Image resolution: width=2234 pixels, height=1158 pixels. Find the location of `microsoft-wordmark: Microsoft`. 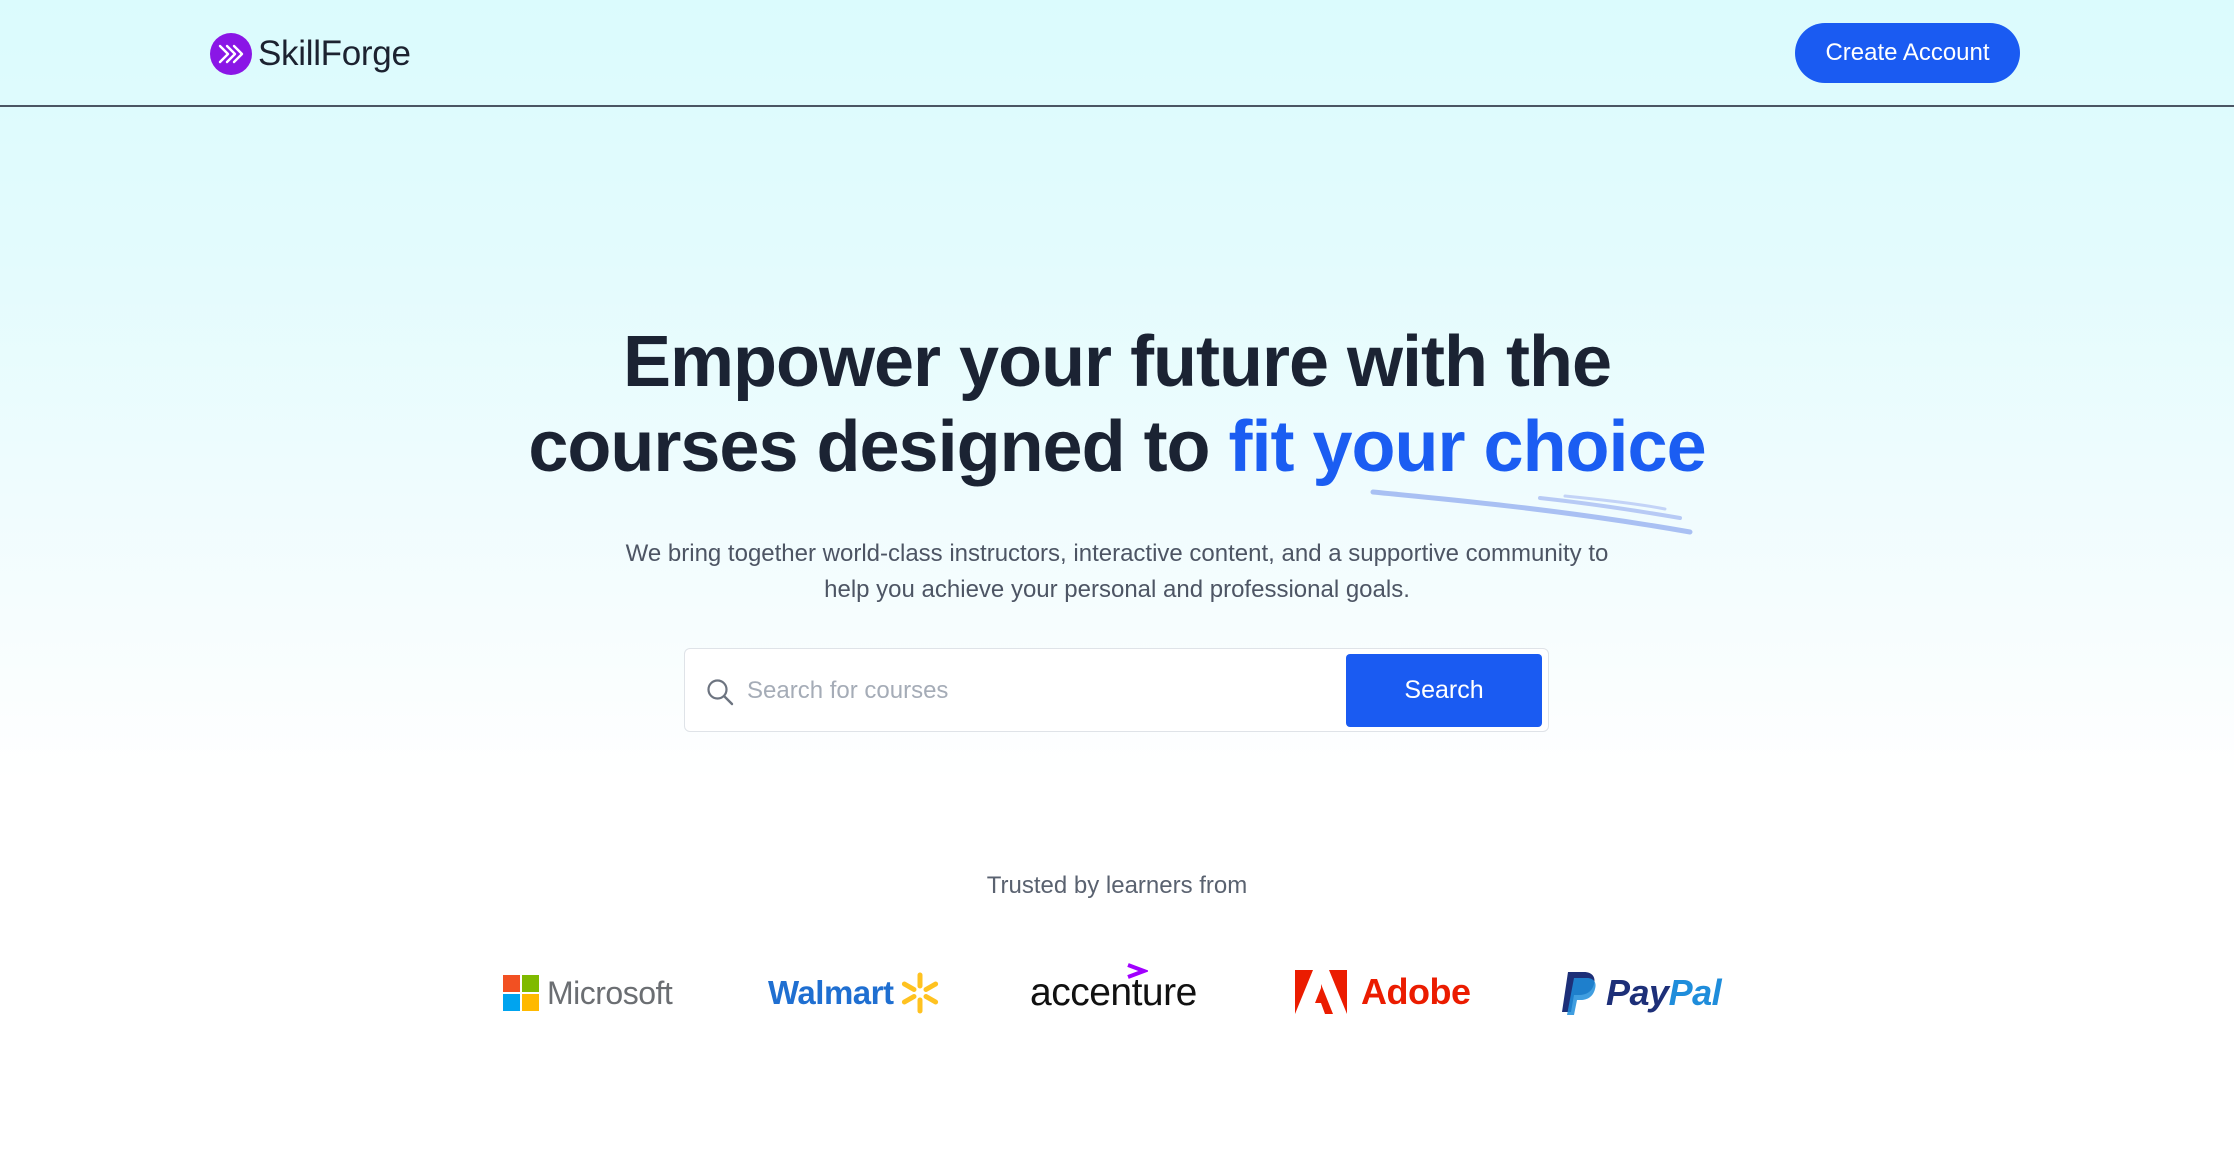

microsoft-wordmark: Microsoft is located at coordinates (610, 992).